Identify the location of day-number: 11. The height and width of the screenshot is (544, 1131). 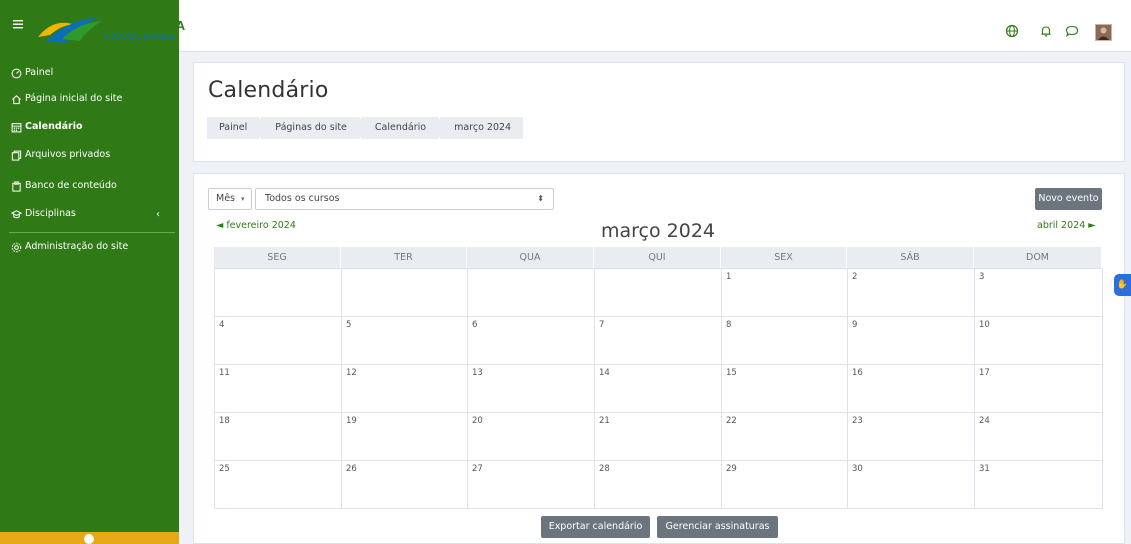
(224, 373).